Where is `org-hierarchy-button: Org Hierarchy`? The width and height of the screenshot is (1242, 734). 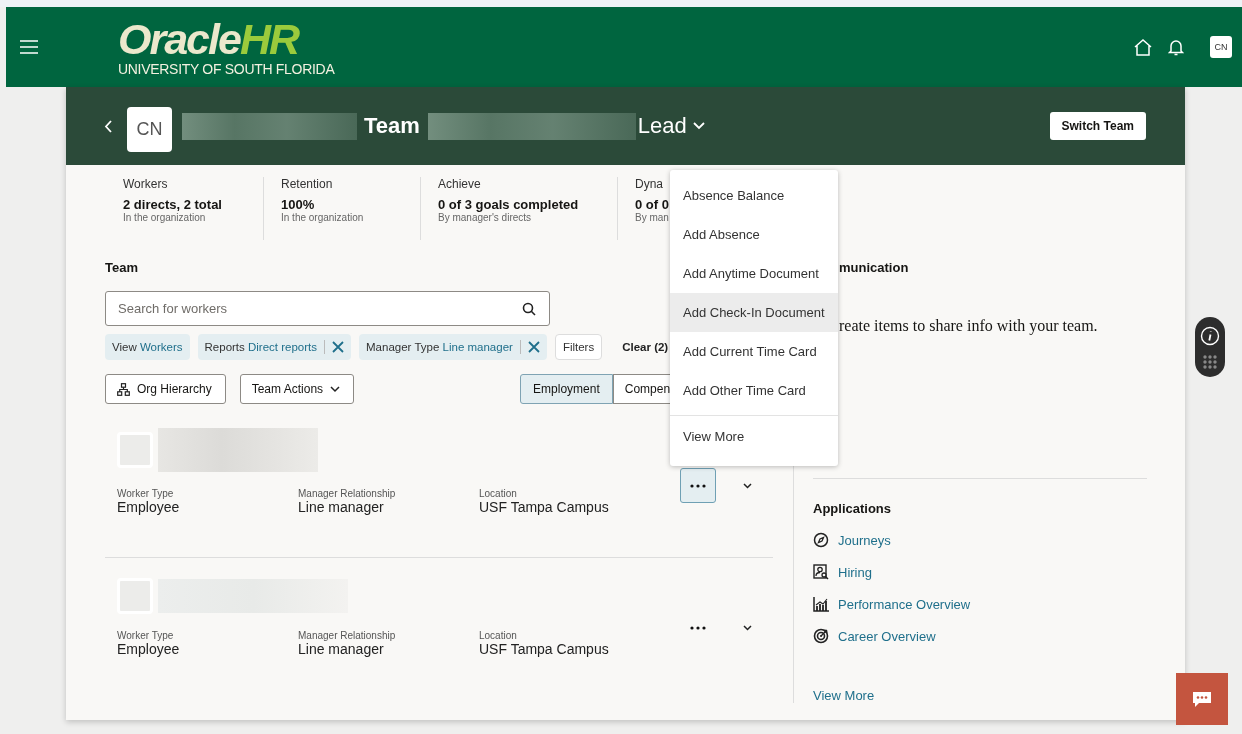 org-hierarchy-button: Org Hierarchy is located at coordinates (165, 389).